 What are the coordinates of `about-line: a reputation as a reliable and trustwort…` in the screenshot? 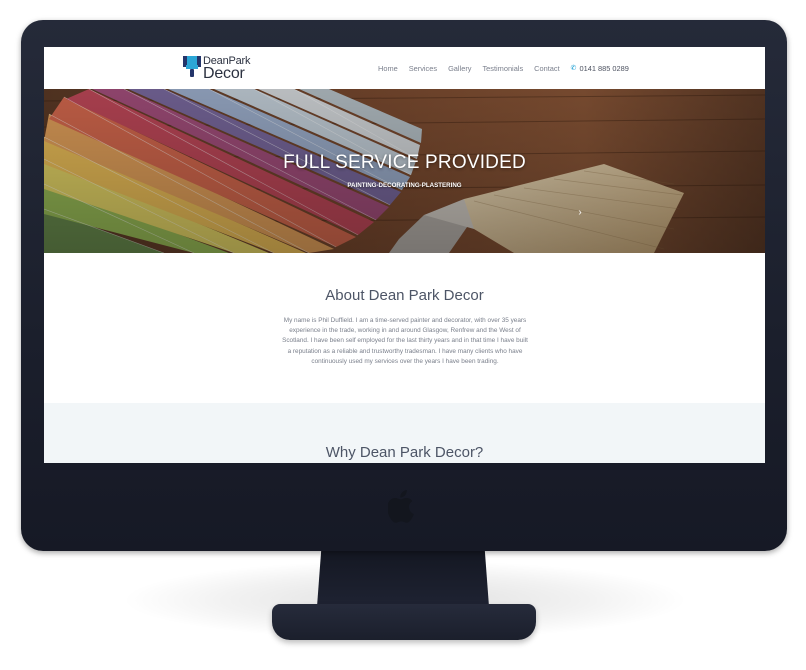 It's located at (405, 351).